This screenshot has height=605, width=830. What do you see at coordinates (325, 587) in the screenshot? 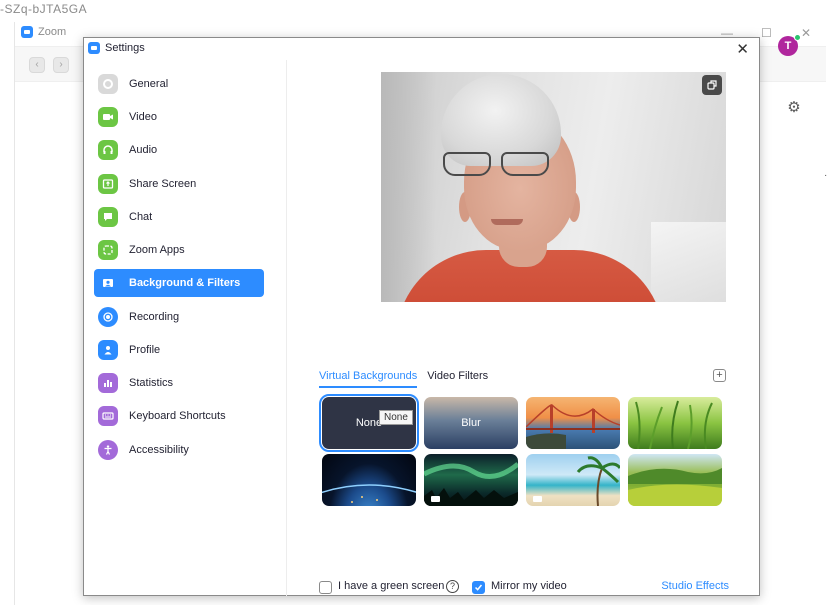
I see `green-screen-checkbox` at bounding box center [325, 587].